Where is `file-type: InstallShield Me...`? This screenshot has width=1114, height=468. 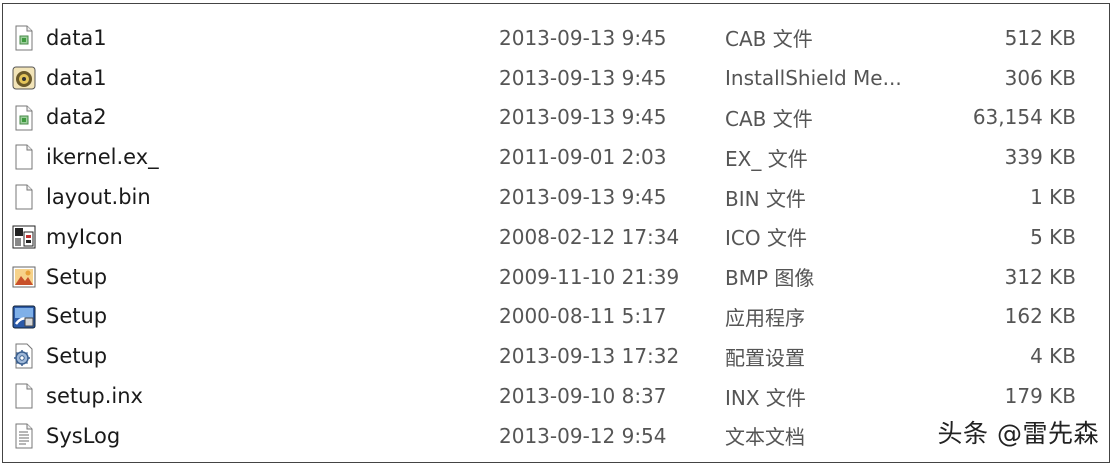 file-type: InstallShield Me... is located at coordinates (813, 77).